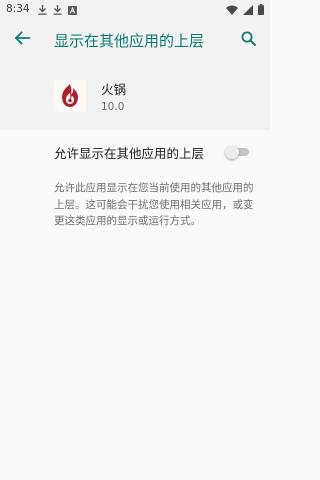 This screenshot has height=480, width=320. I want to click on arrow-back-icon, so click(22, 40).